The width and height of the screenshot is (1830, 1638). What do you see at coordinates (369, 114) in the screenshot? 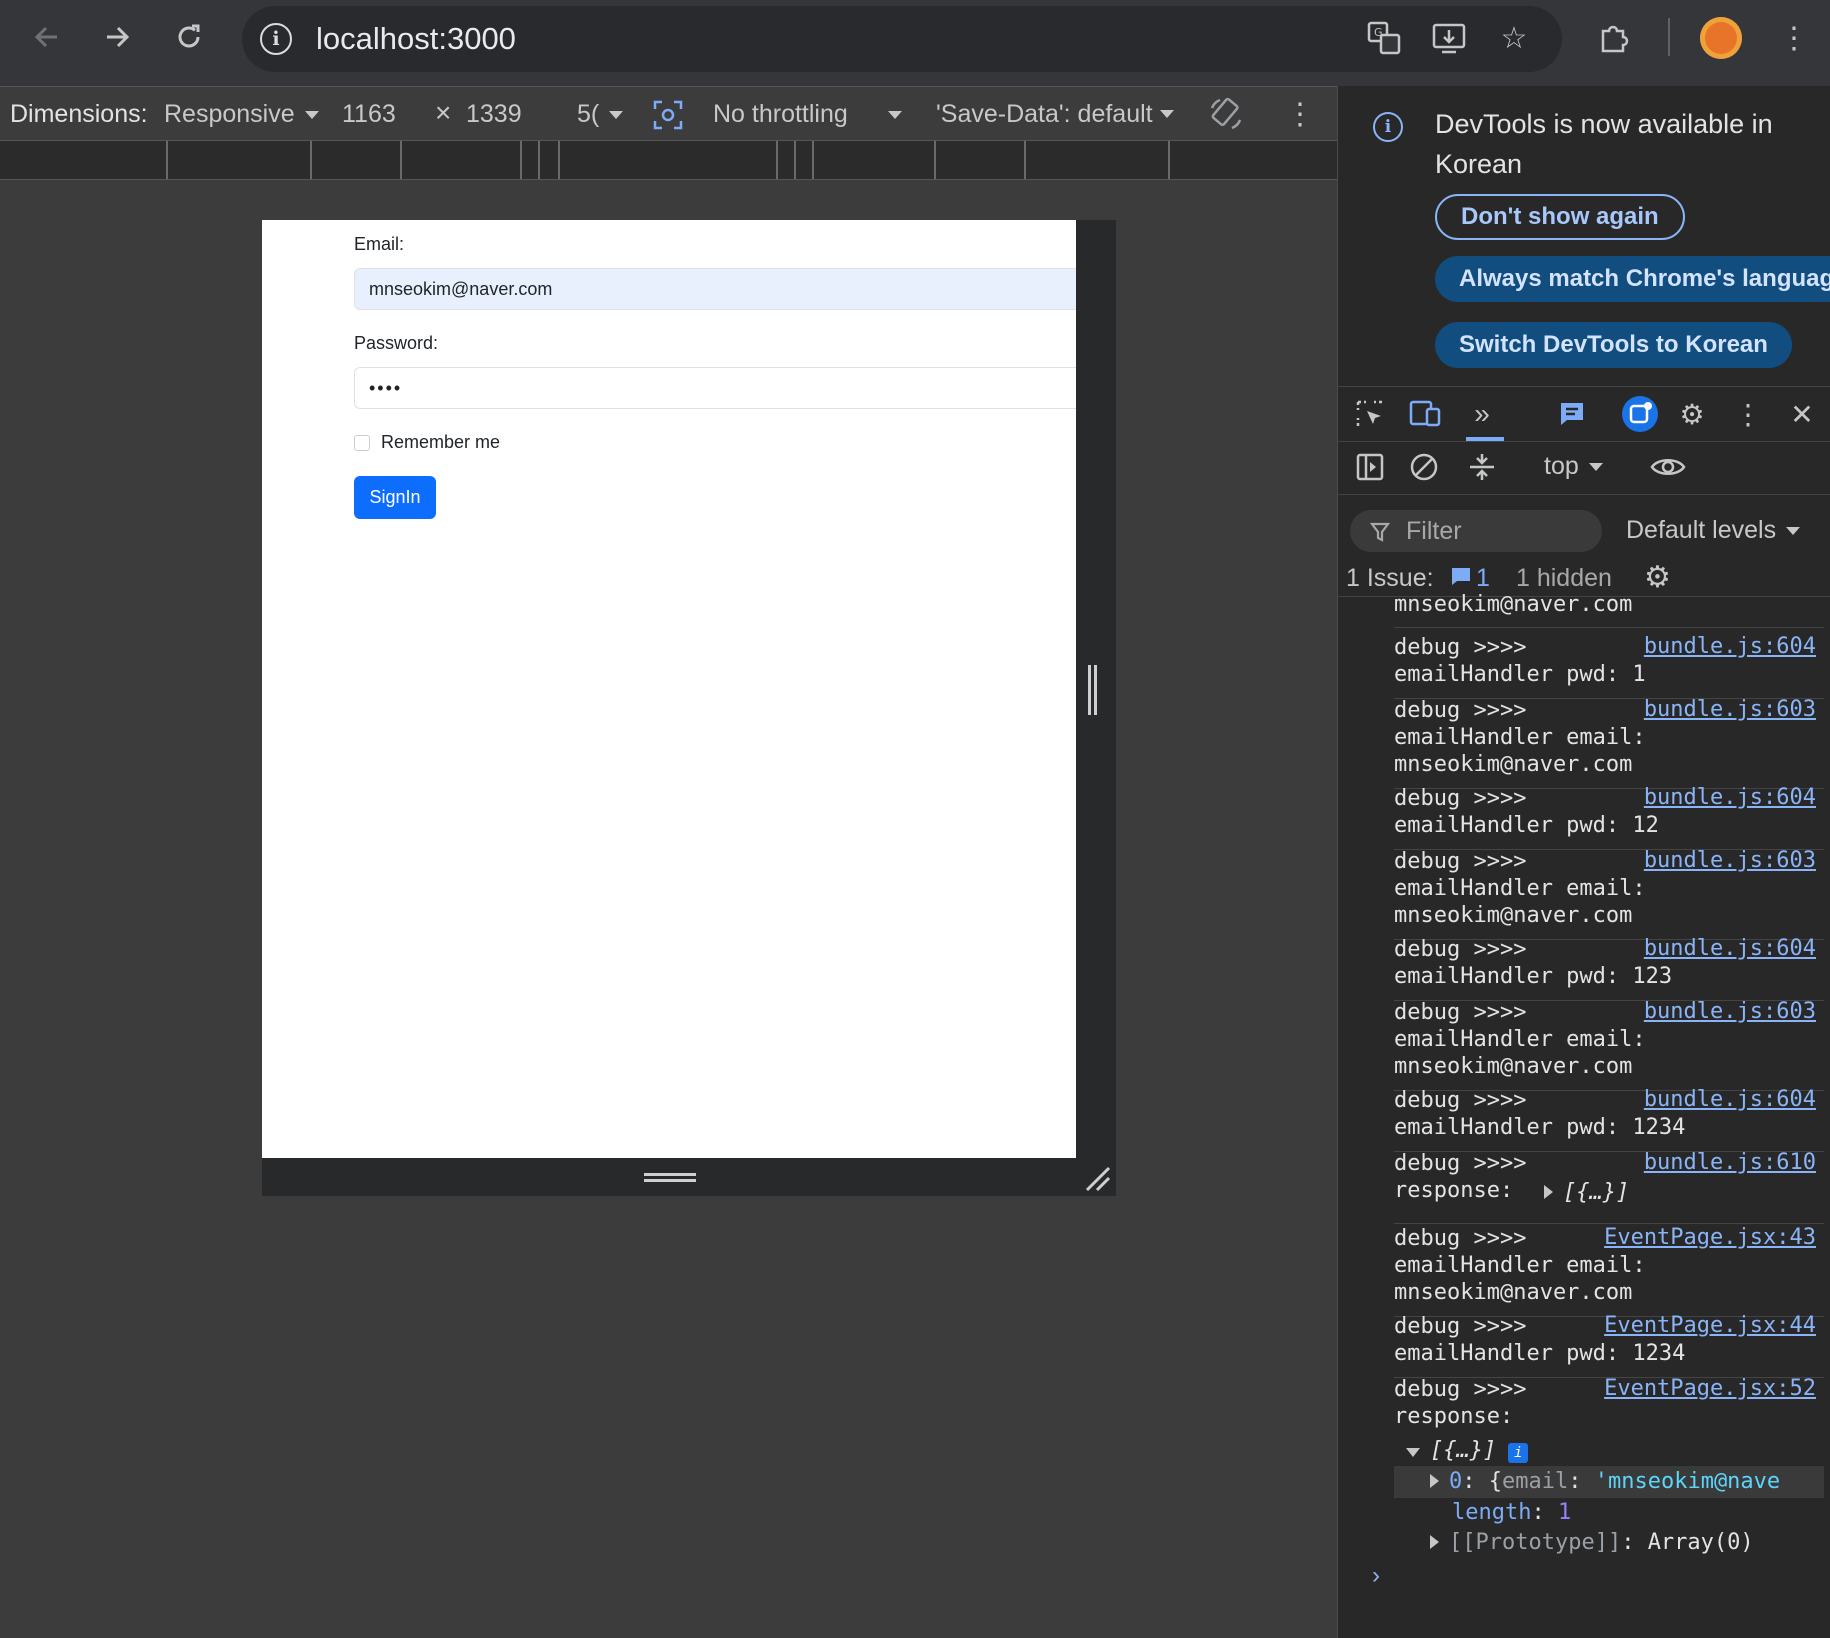
I see `width-input: 1163` at bounding box center [369, 114].